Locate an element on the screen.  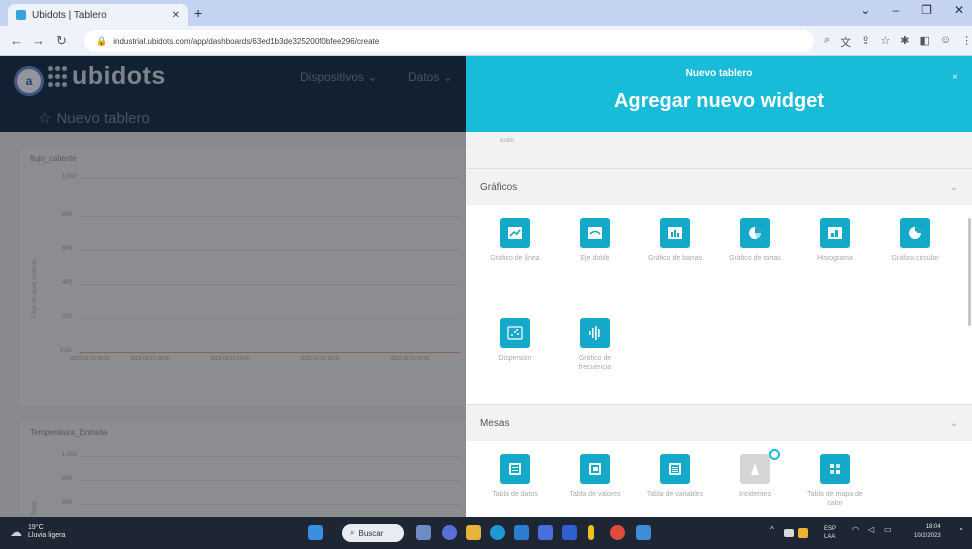
widget-donut-chart: Gráfico circular is located at coordinates (915, 240).